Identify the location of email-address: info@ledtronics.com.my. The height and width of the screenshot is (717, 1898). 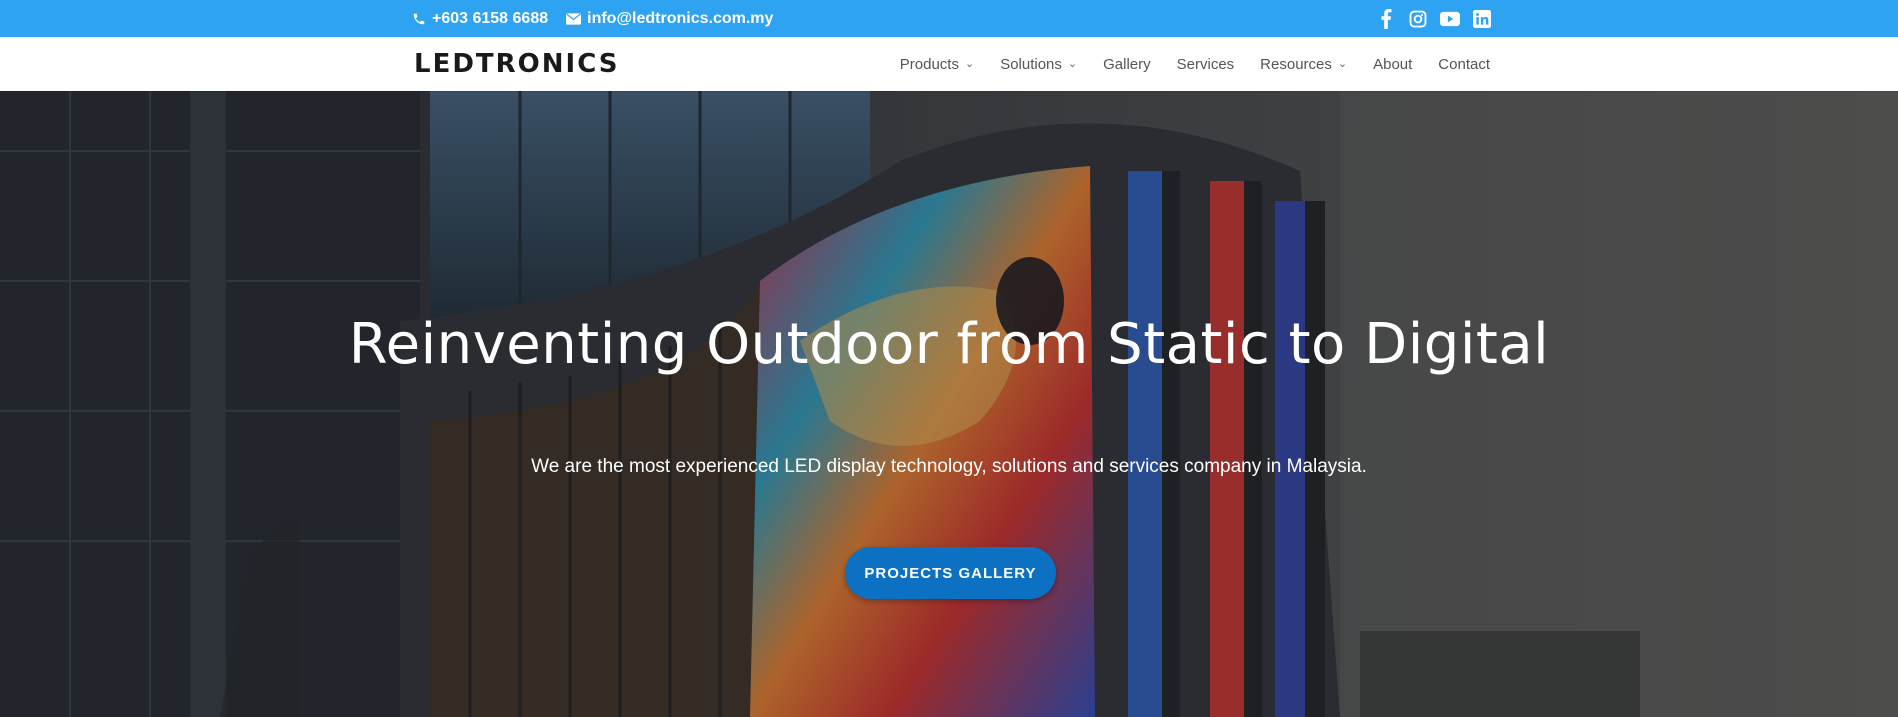
(680, 18).